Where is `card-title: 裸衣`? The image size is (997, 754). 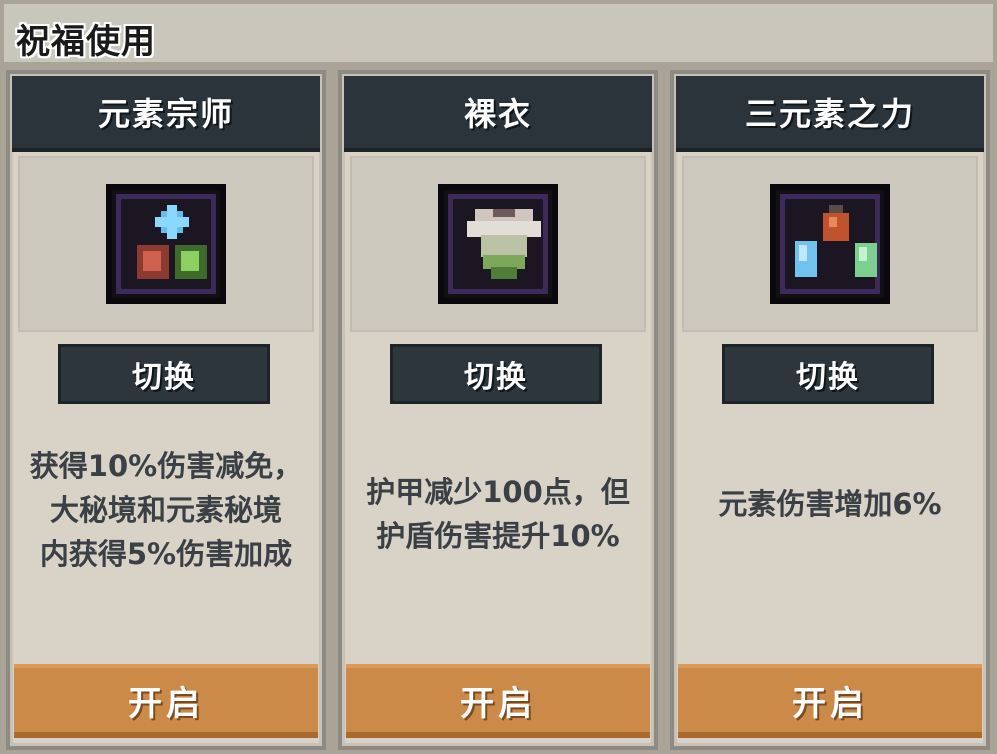
card-title: 裸衣 is located at coordinates (497, 114).